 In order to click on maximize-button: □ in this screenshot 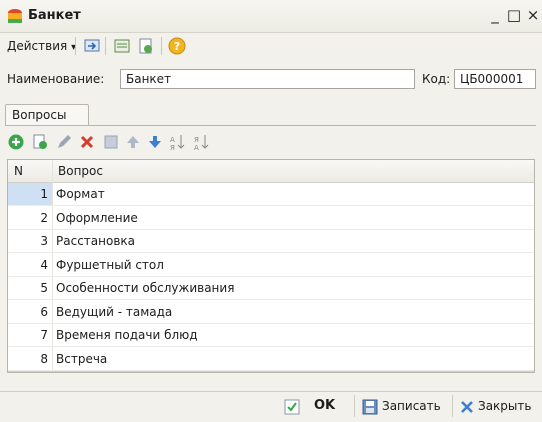, I will do `click(514, 15)`.